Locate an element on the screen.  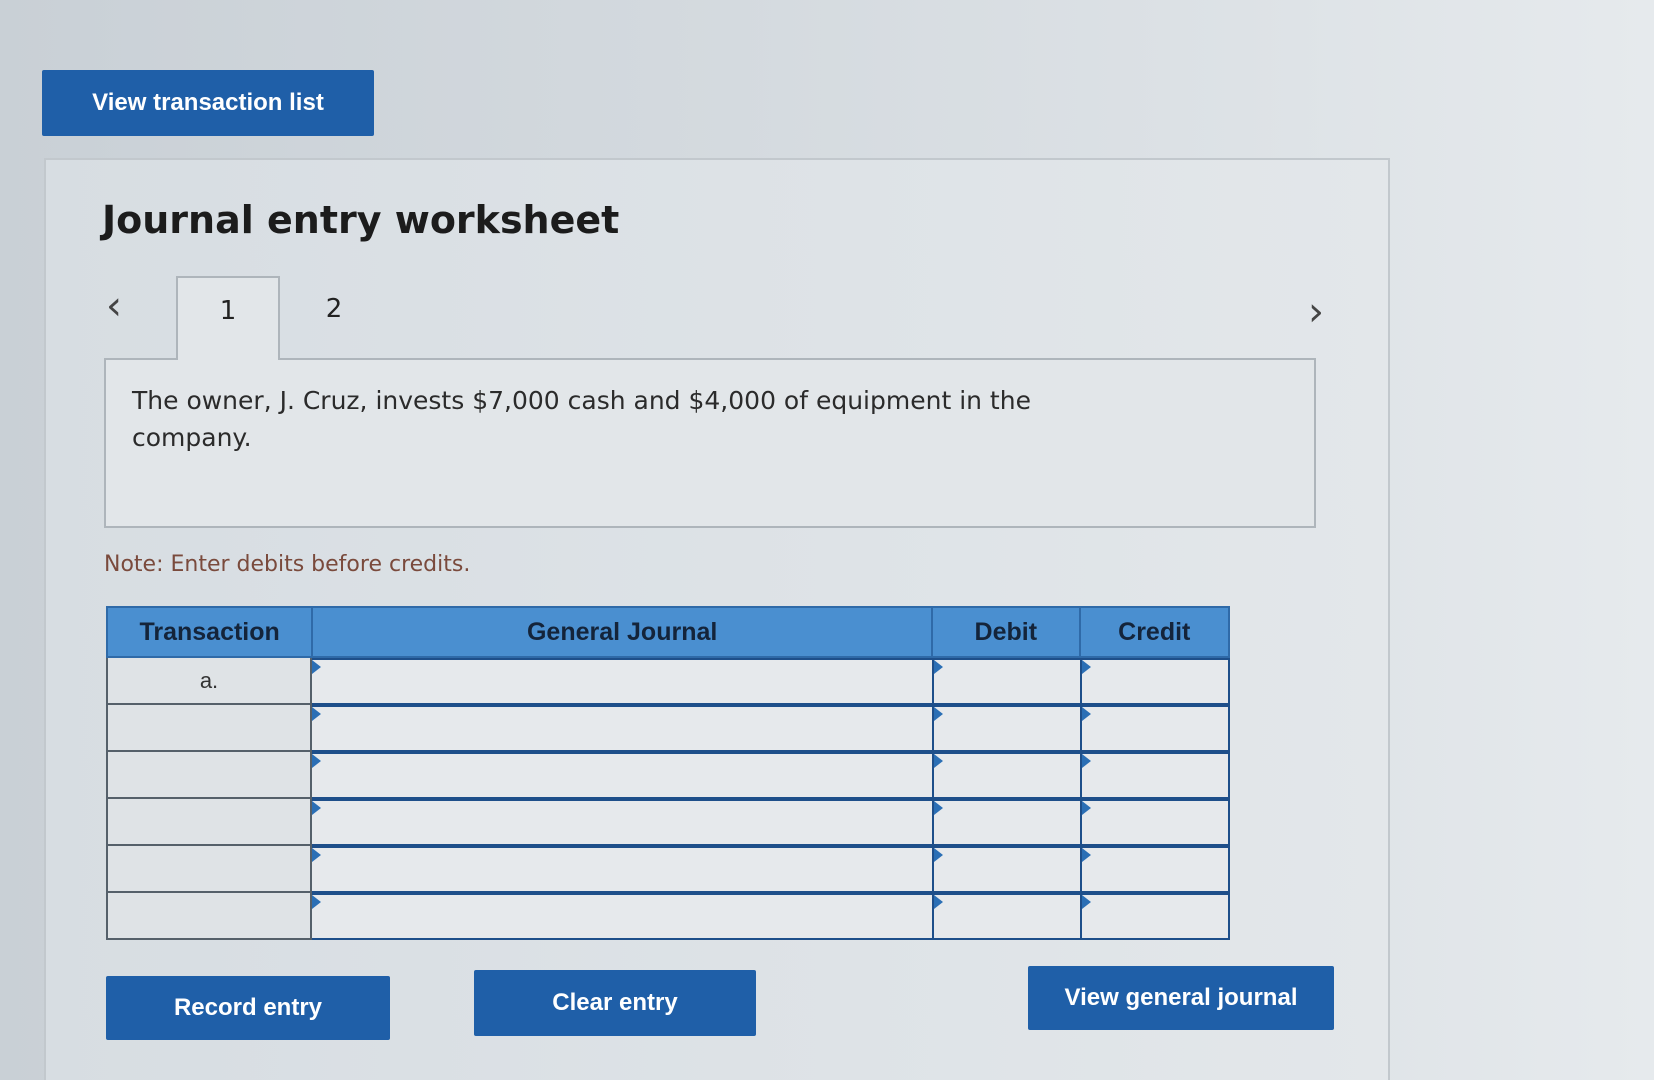
tab-2: 2 is located at coordinates (334, 318).